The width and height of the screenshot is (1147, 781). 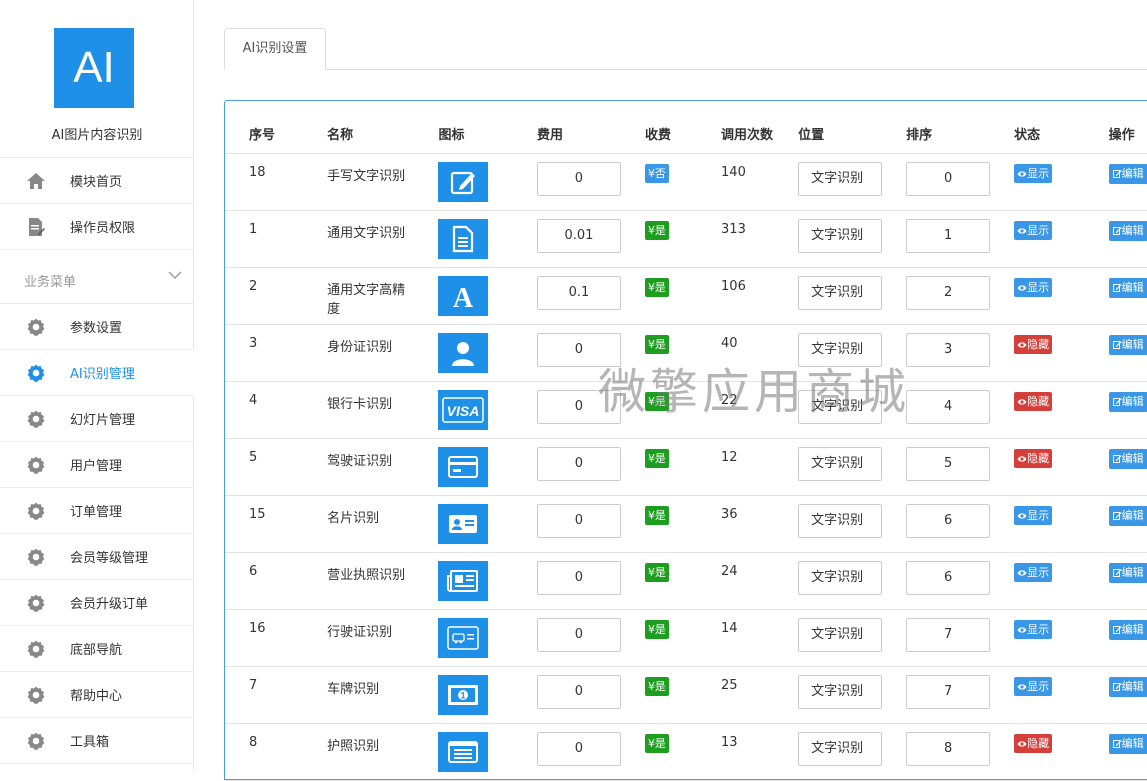 What do you see at coordinates (463, 295) in the screenshot?
I see `letter-a-icon: A` at bounding box center [463, 295].